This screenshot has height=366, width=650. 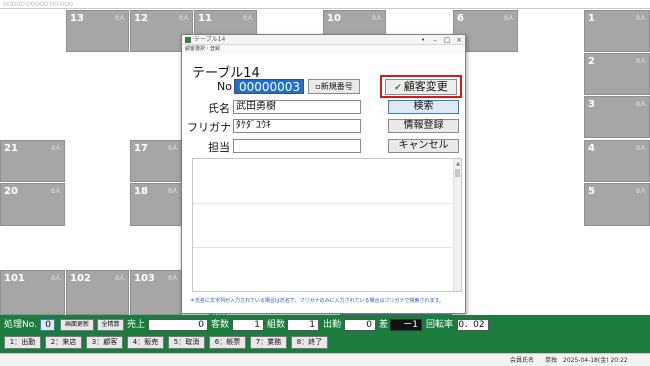 I want to click on table-number: 20, so click(x=11, y=191).